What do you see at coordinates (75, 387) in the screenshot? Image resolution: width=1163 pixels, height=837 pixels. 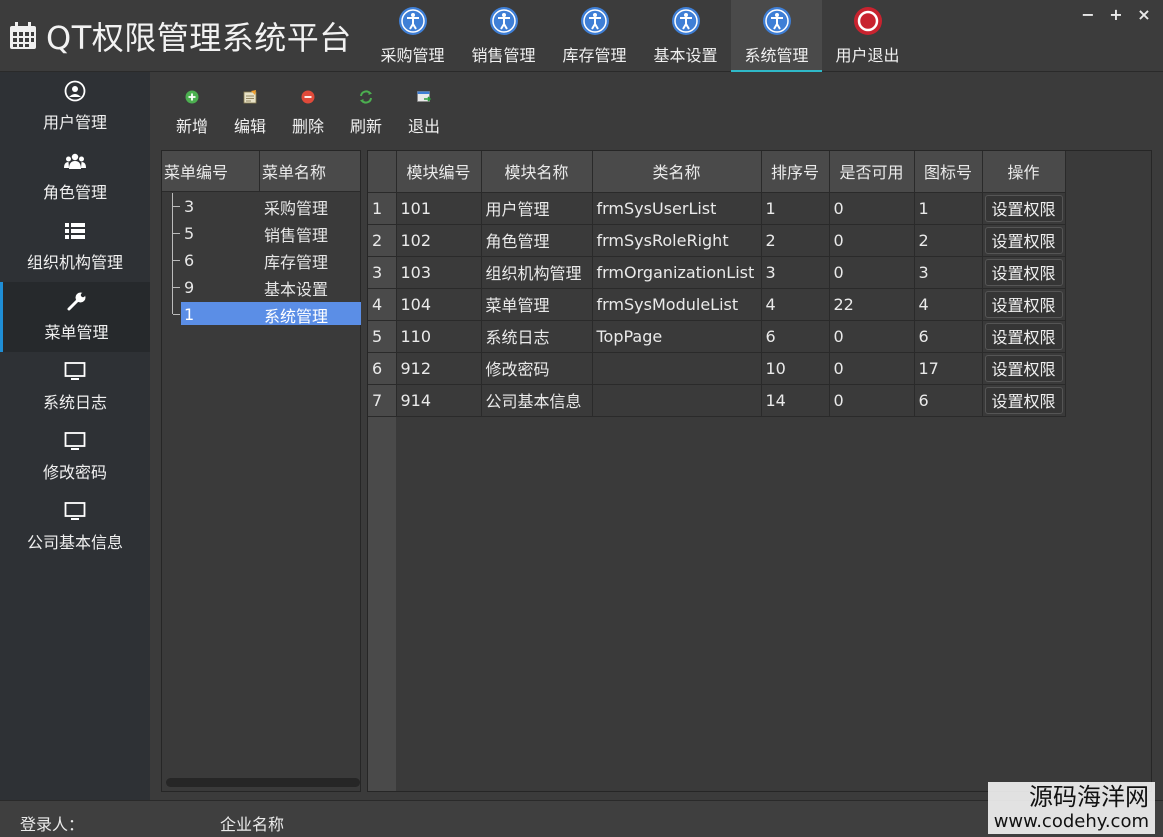 I see `sidebar-item-system-log: 系统日志` at bounding box center [75, 387].